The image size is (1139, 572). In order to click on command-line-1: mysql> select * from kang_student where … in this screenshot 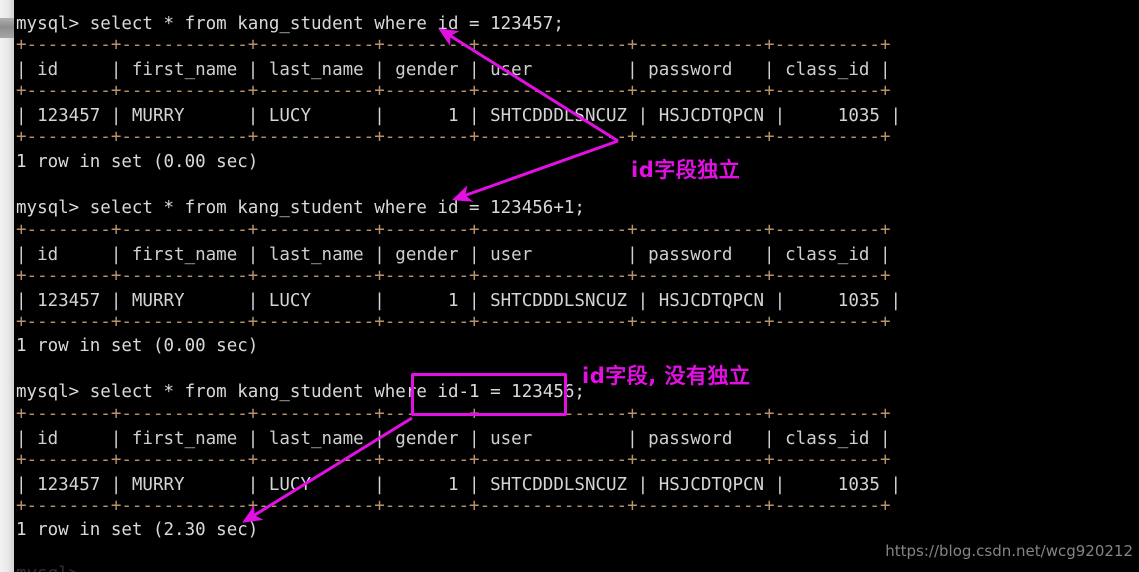, I will do `click(290, 24)`.